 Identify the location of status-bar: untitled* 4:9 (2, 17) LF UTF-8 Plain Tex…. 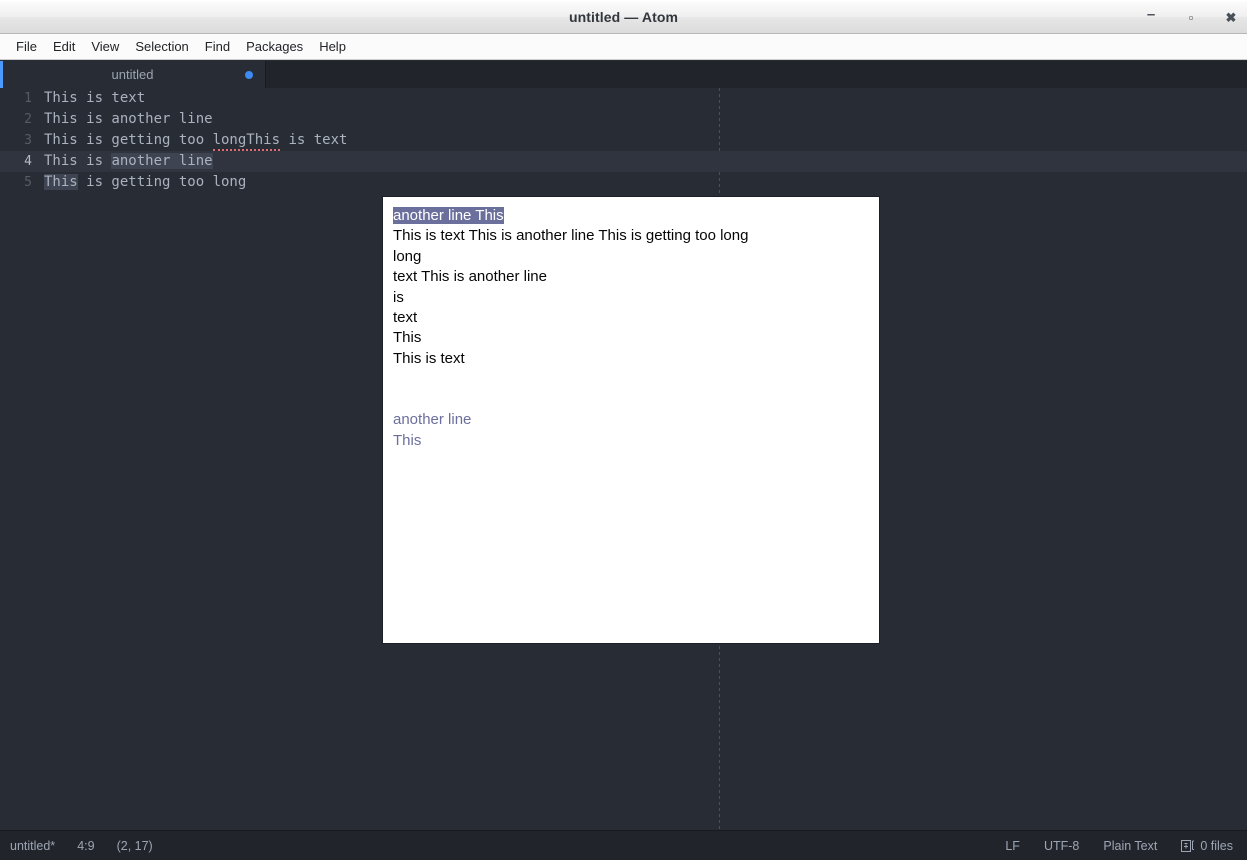
(623, 845).